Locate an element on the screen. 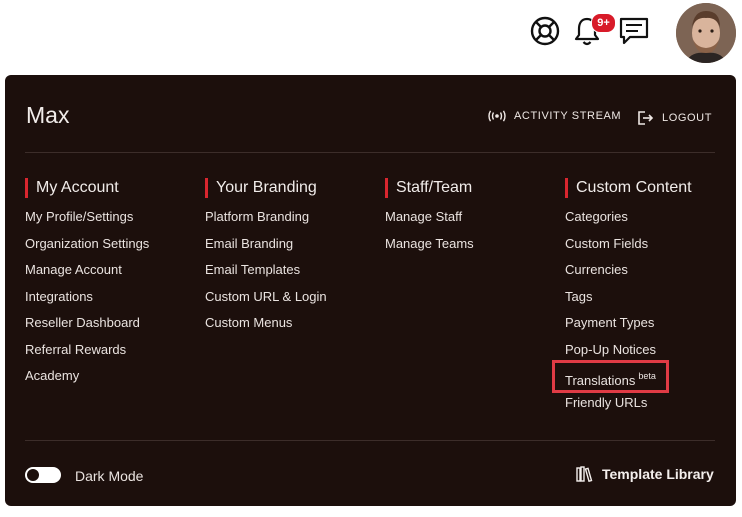 The height and width of the screenshot is (517, 742). menu-item-manage-account: Manage Account is located at coordinates (87, 270).